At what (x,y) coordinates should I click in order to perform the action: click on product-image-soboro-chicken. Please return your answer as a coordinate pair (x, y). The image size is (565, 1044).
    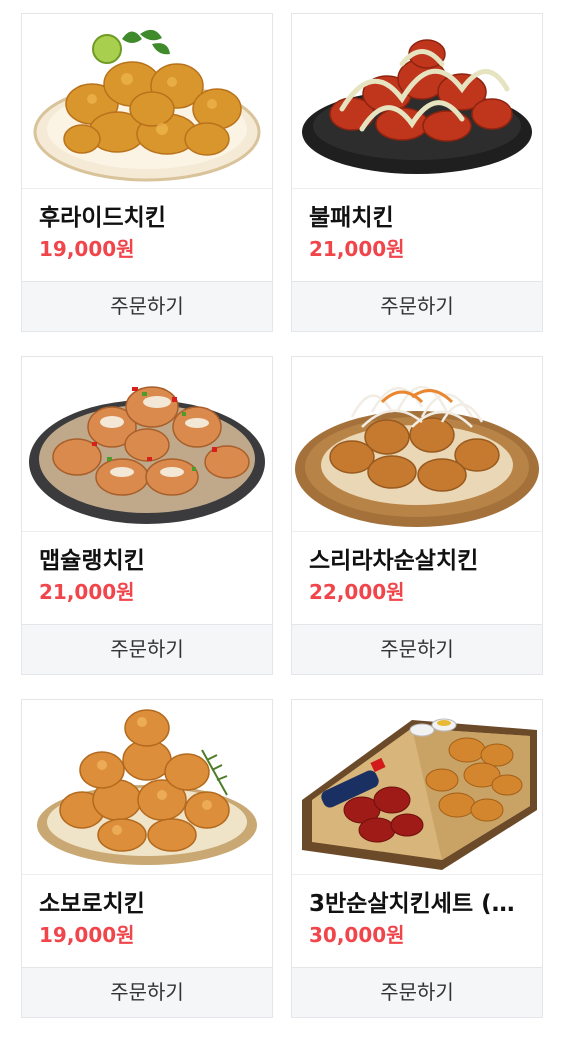
    Looking at the image, I should click on (147, 787).